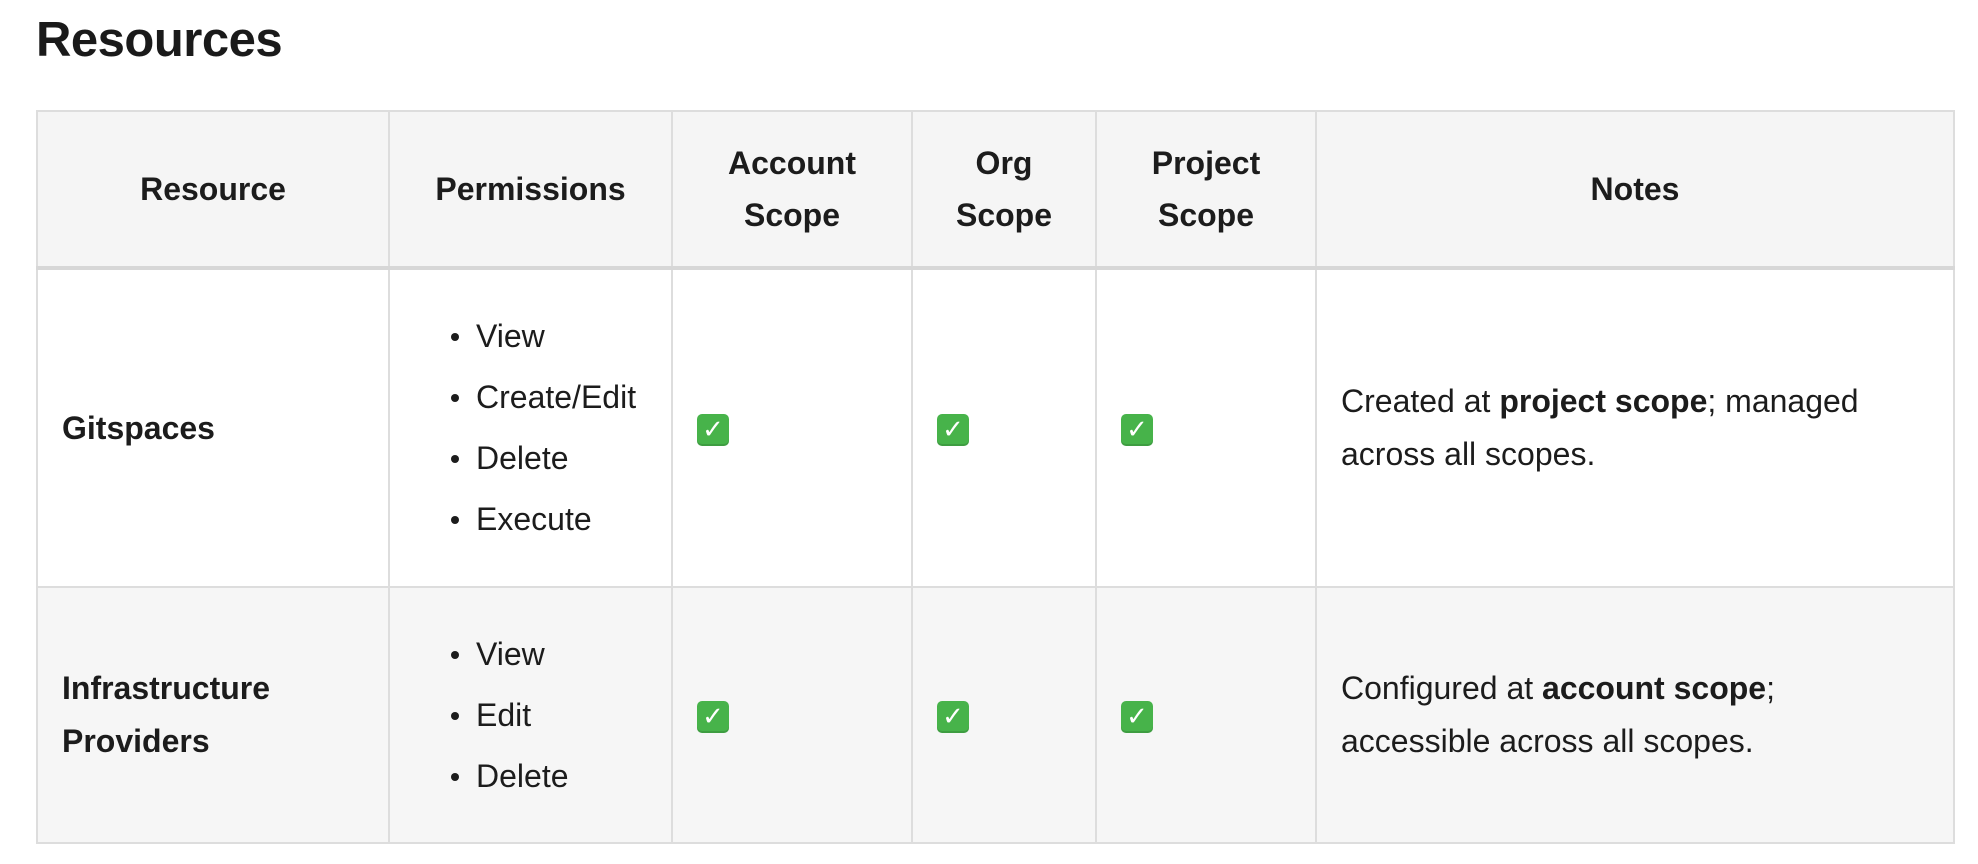 Image resolution: width=1978 pixels, height=864 pixels. What do you see at coordinates (549, 397) in the screenshot?
I see `permission-item: Create/Edit` at bounding box center [549, 397].